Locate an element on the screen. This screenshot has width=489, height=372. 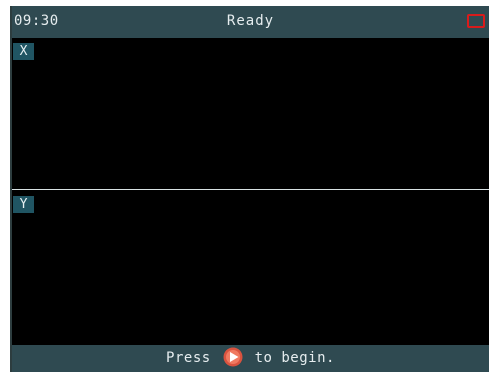
instruction-bar: Press to begin. is located at coordinates (250, 358).